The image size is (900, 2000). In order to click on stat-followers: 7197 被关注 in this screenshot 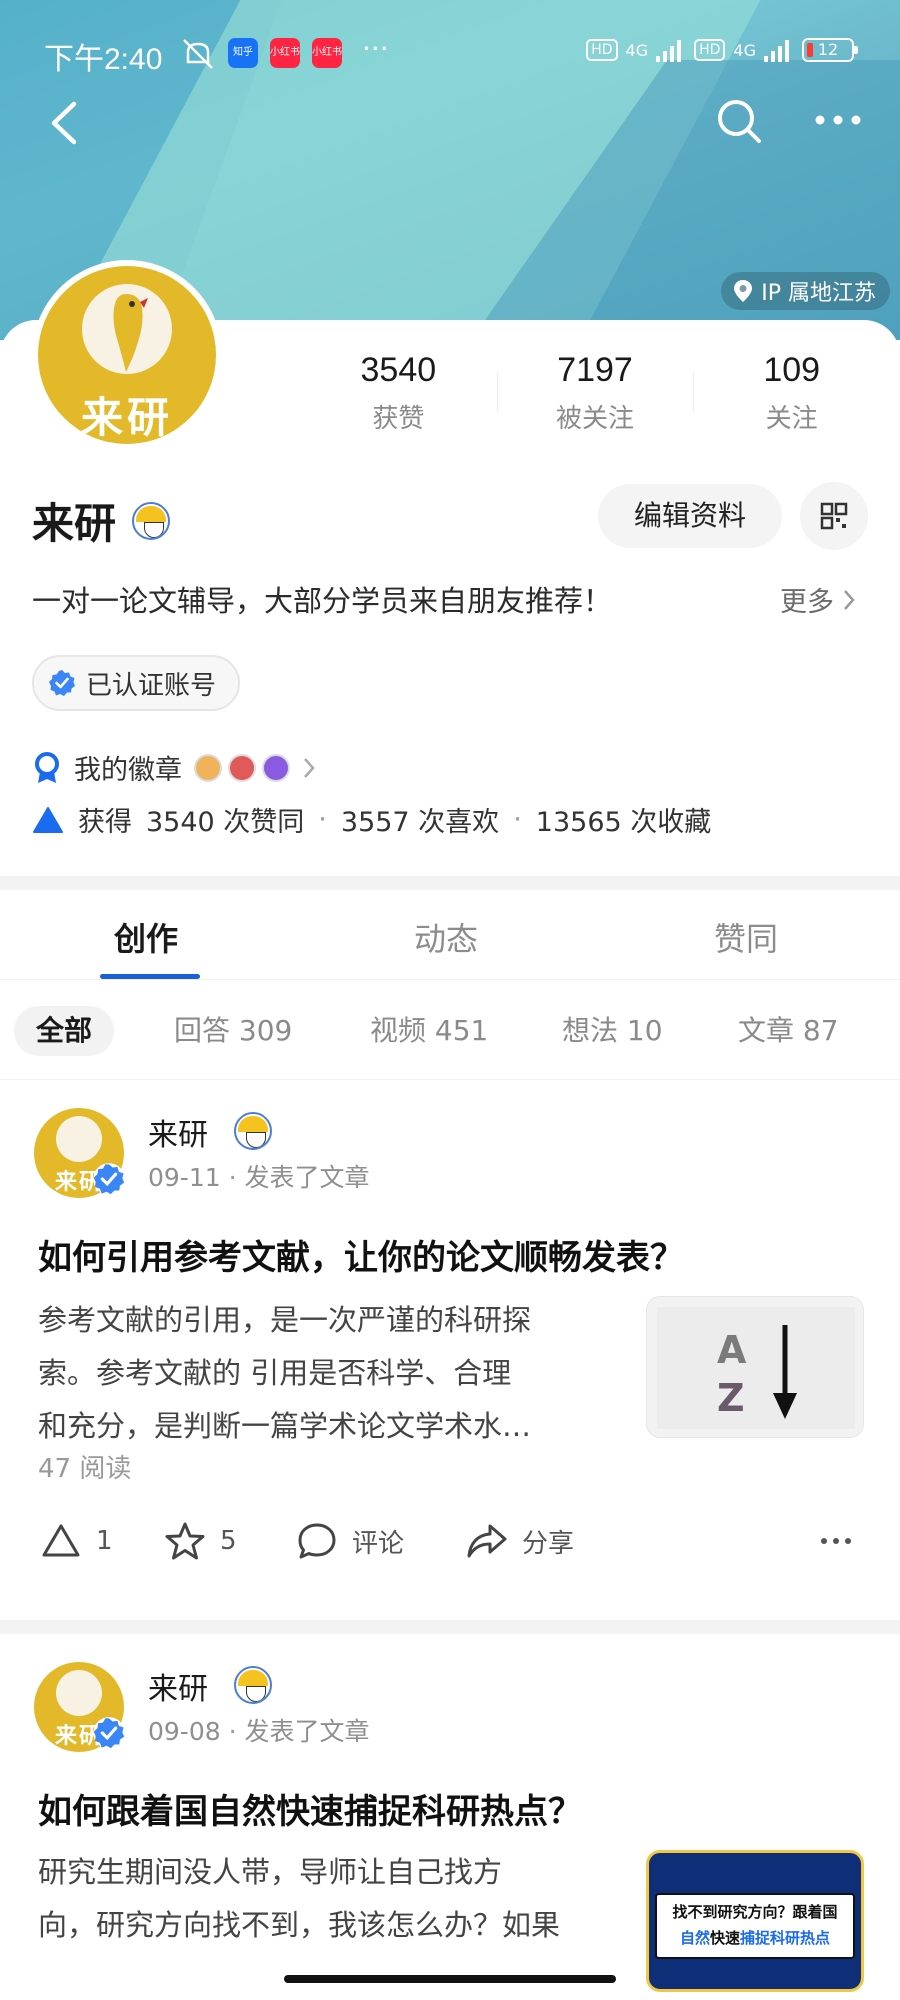, I will do `click(595, 393)`.